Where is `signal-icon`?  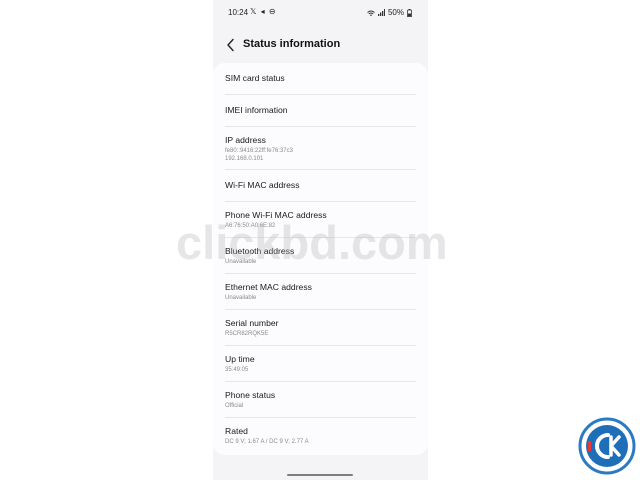 signal-icon is located at coordinates (381, 12).